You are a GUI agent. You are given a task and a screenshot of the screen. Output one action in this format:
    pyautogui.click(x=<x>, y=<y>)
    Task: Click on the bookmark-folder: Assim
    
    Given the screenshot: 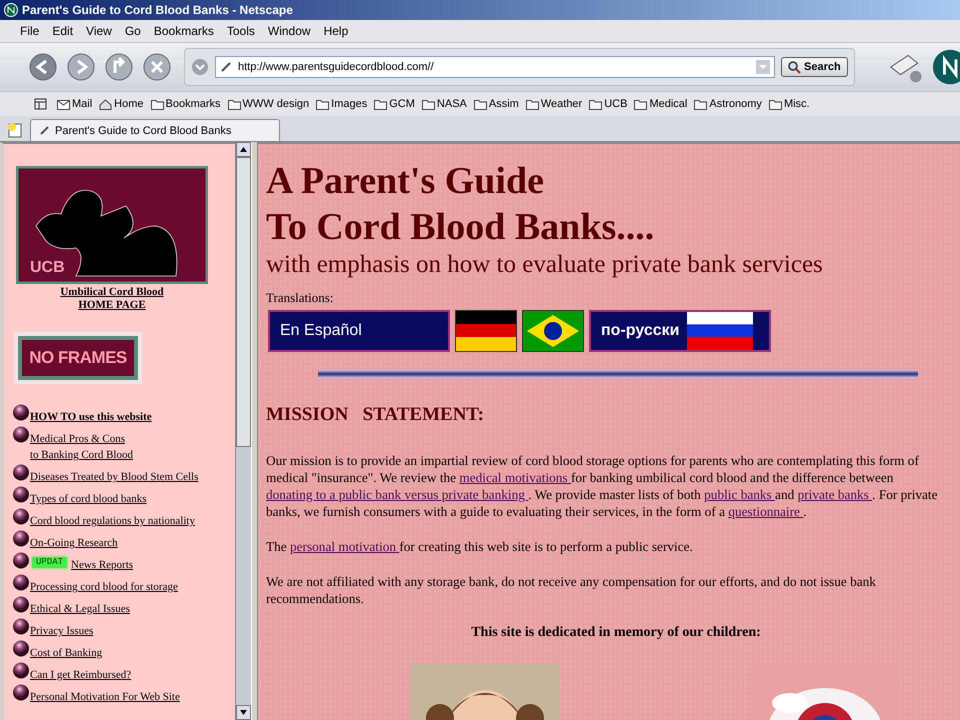 What is the action you would take?
    pyautogui.click(x=496, y=104)
    